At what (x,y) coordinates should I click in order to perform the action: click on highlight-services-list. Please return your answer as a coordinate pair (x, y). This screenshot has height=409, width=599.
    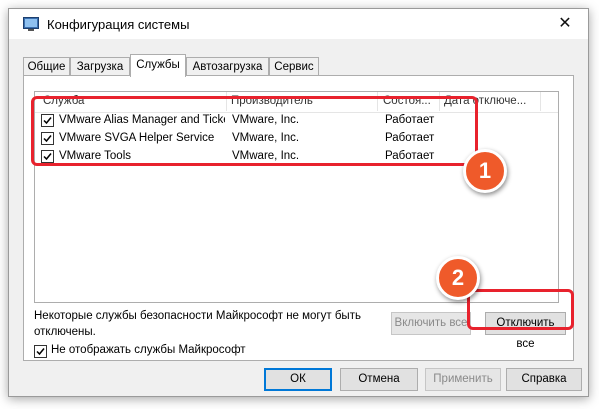
    Looking at the image, I should click on (254, 131).